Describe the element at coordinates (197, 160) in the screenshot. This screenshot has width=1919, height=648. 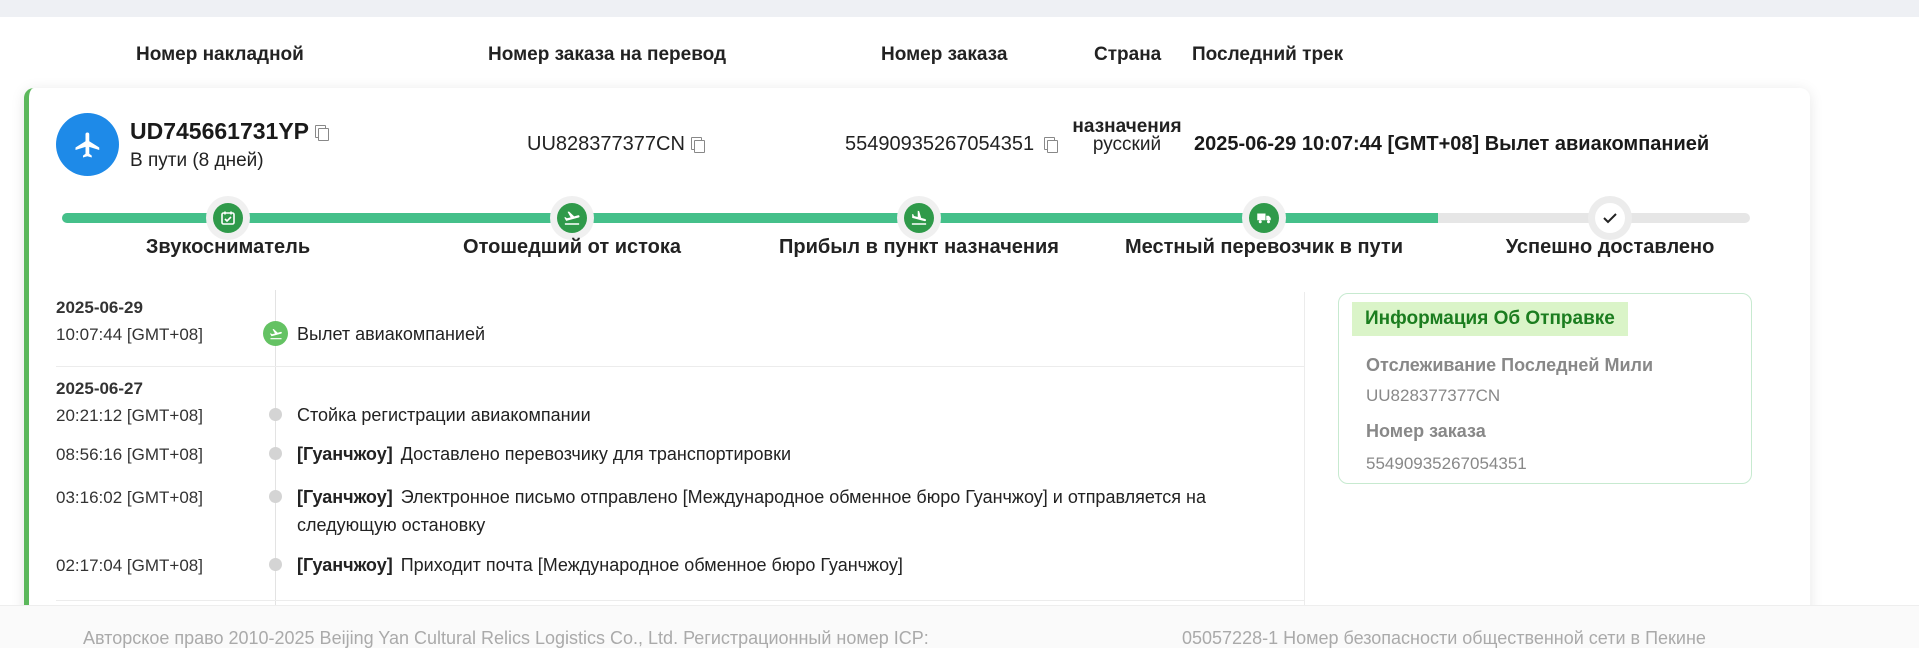
I see `shipment-status: В пути (8 дней)` at that location.